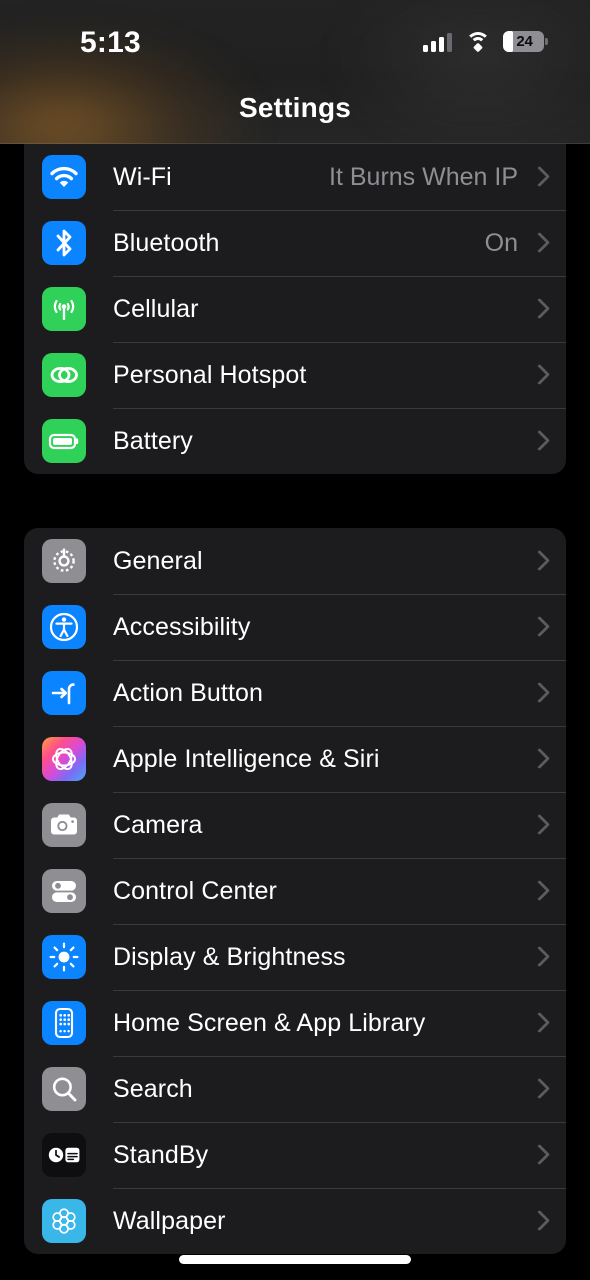  Describe the element at coordinates (295, 1155) in the screenshot. I see `settings-row-standby: StandBy` at that location.